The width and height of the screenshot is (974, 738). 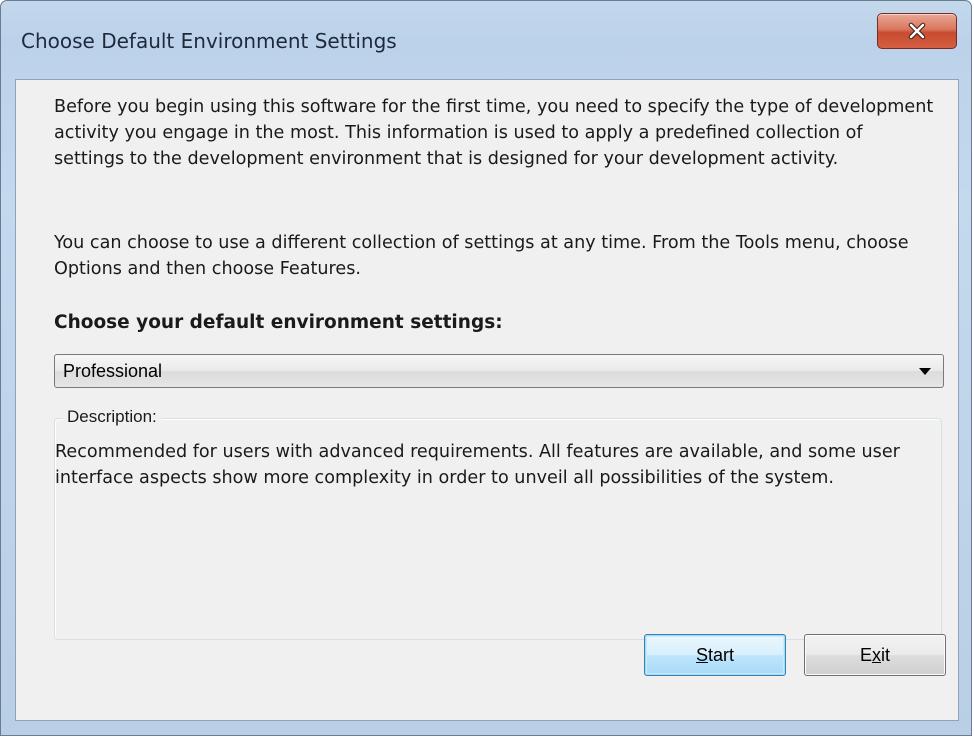 I want to click on exit-button: Ex it, so click(x=875, y=655).